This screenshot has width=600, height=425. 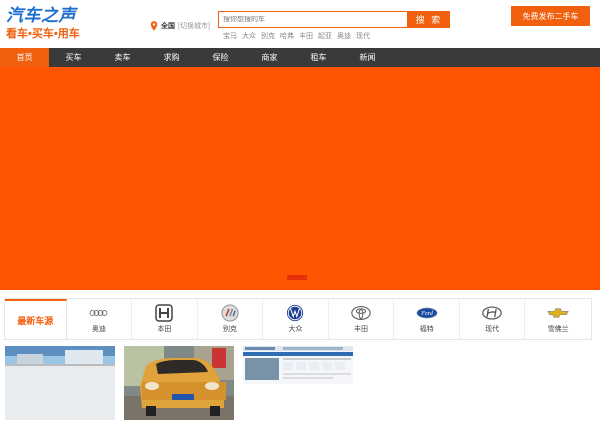 I want to click on hot-word-link: 奥迪, so click(x=344, y=36).